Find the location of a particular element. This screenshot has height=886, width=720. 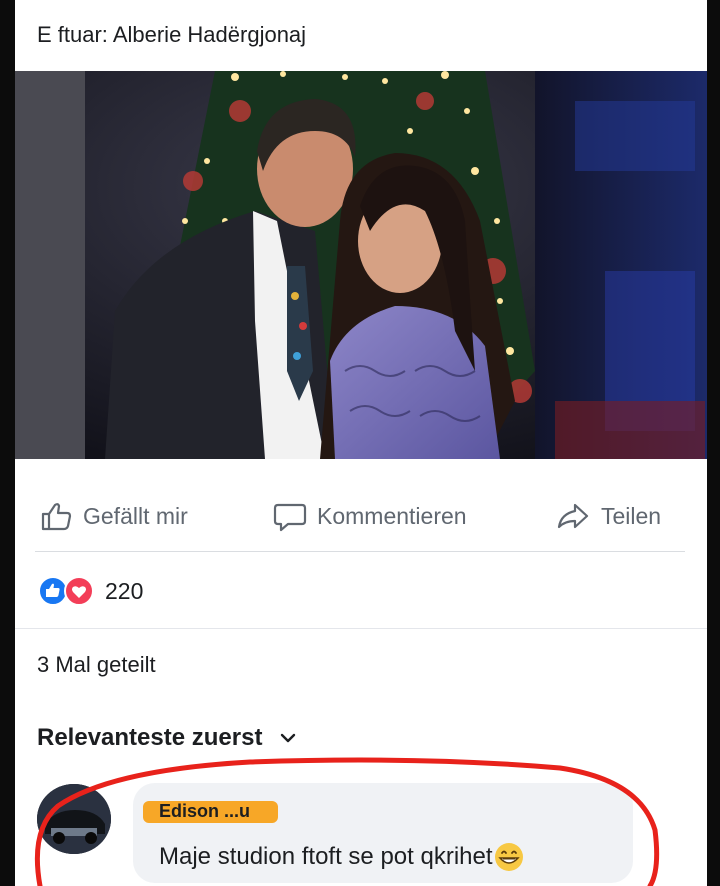

sort-label: Relevanteste zuerst is located at coordinates (150, 737).